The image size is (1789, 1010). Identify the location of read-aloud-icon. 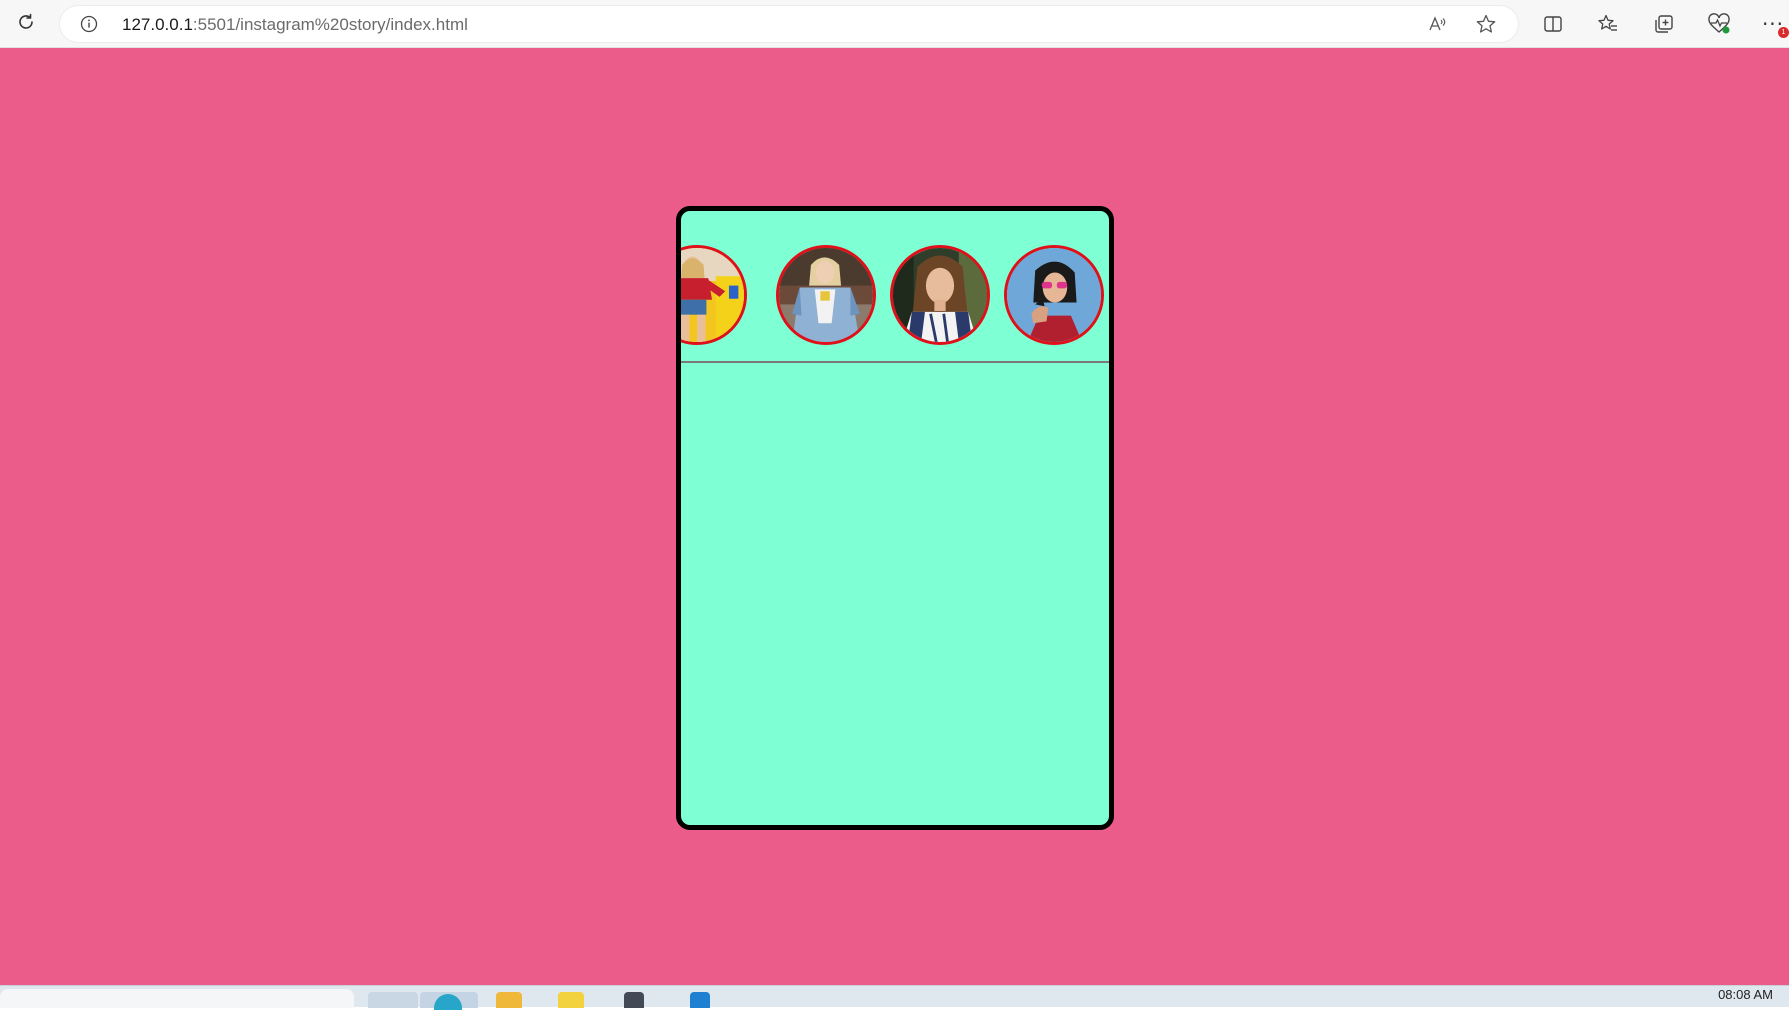
(1437, 24).